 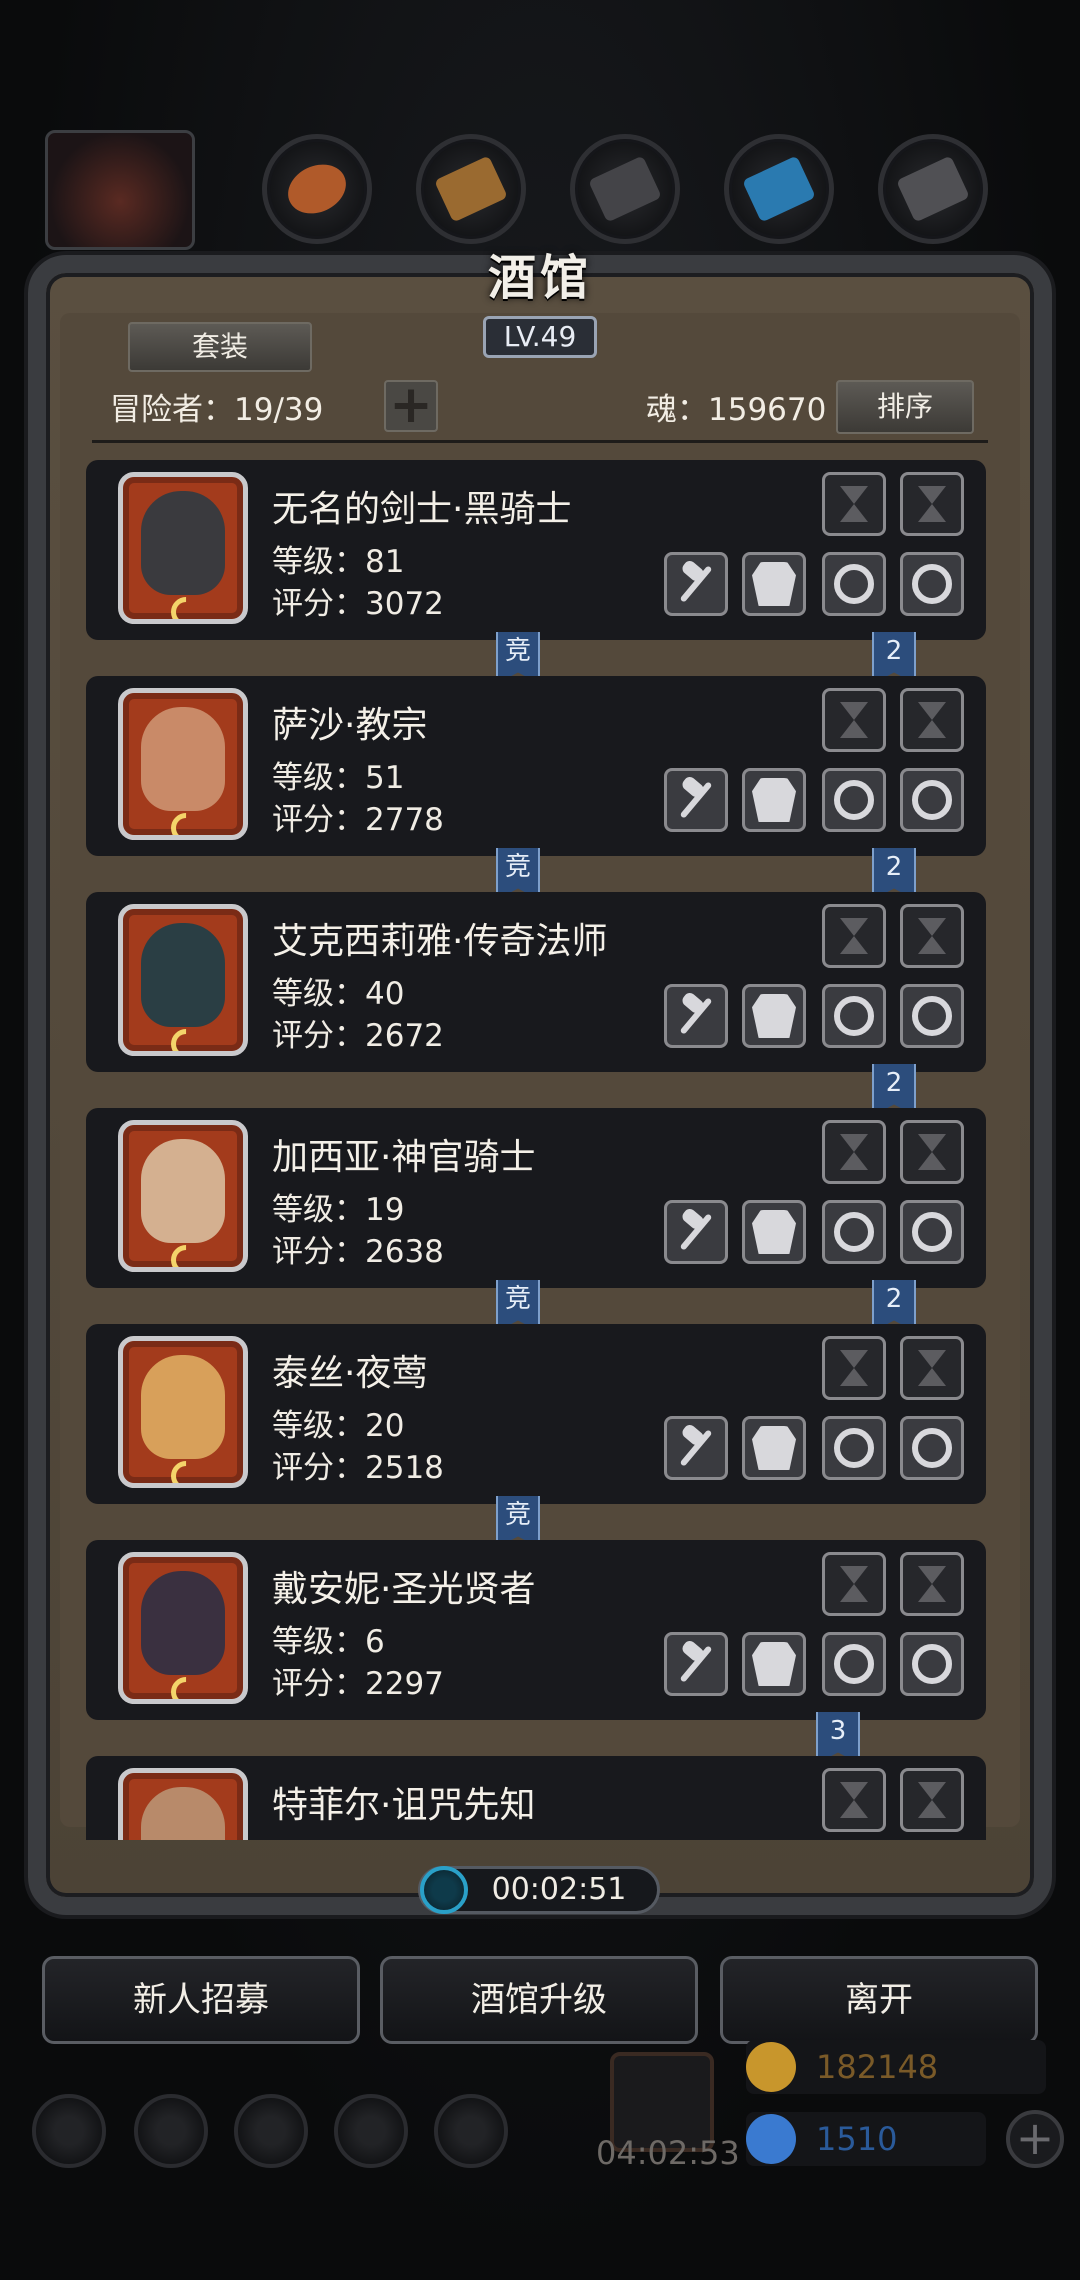 I want to click on add-currency-button: +, so click(x=1035, y=2139).